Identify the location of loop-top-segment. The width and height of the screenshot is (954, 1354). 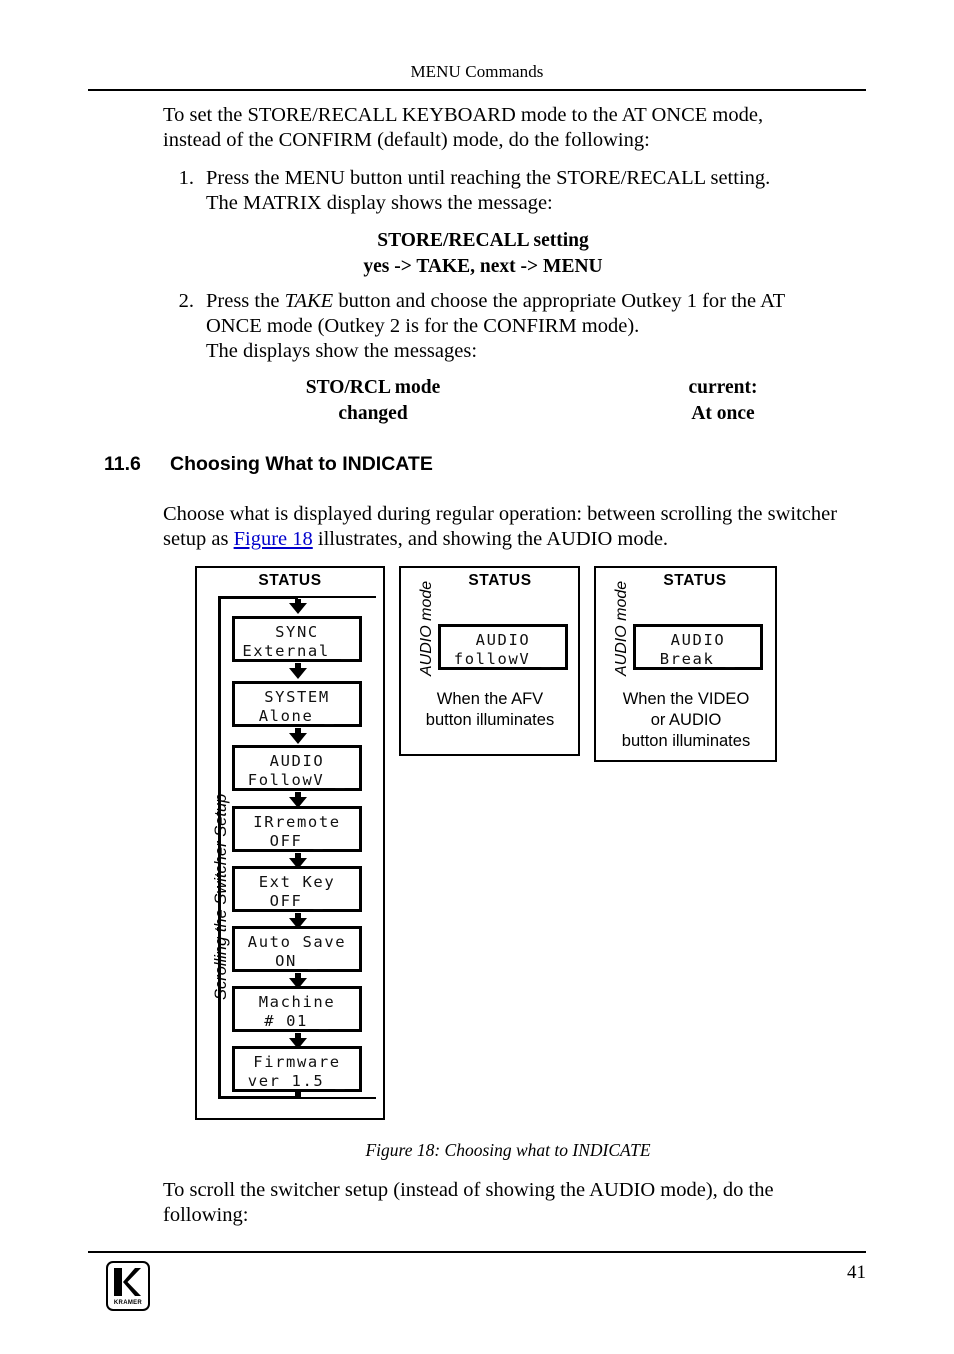
(258, 597).